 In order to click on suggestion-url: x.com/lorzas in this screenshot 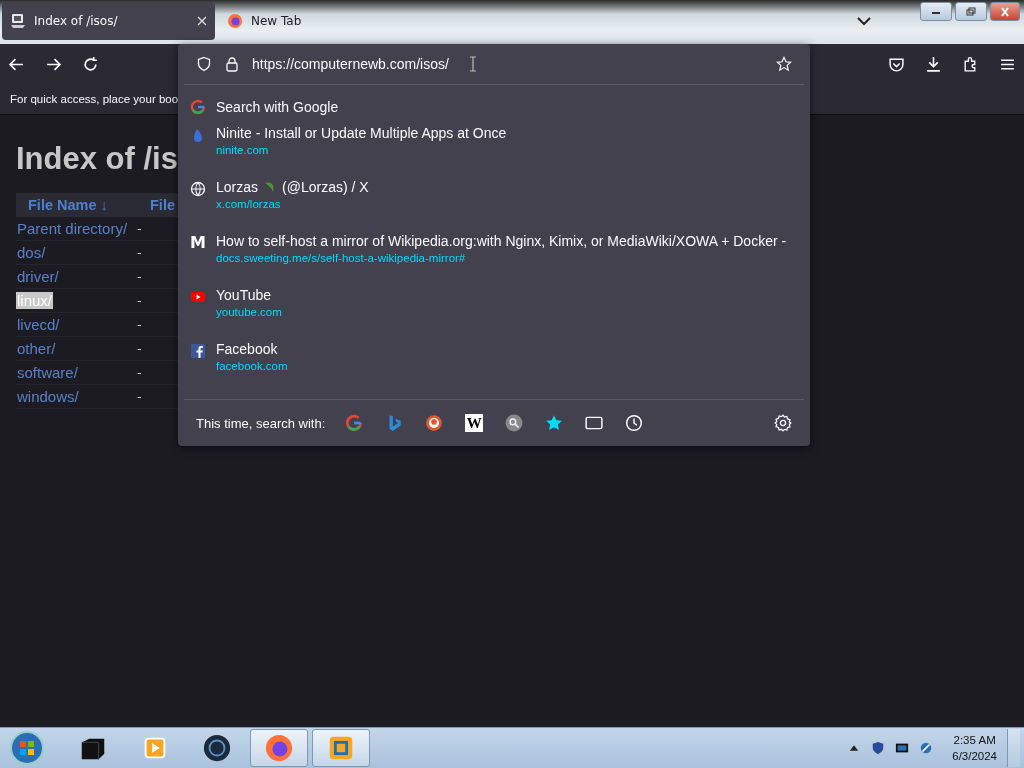, I will do `click(249, 204)`.